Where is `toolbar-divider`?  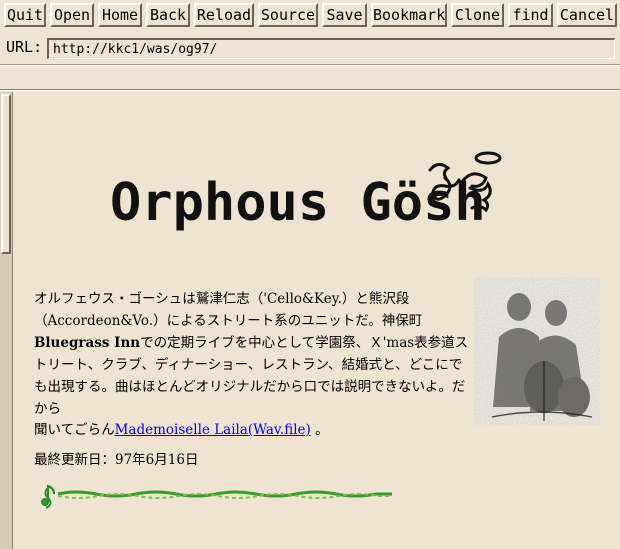 toolbar-divider is located at coordinates (310, 65).